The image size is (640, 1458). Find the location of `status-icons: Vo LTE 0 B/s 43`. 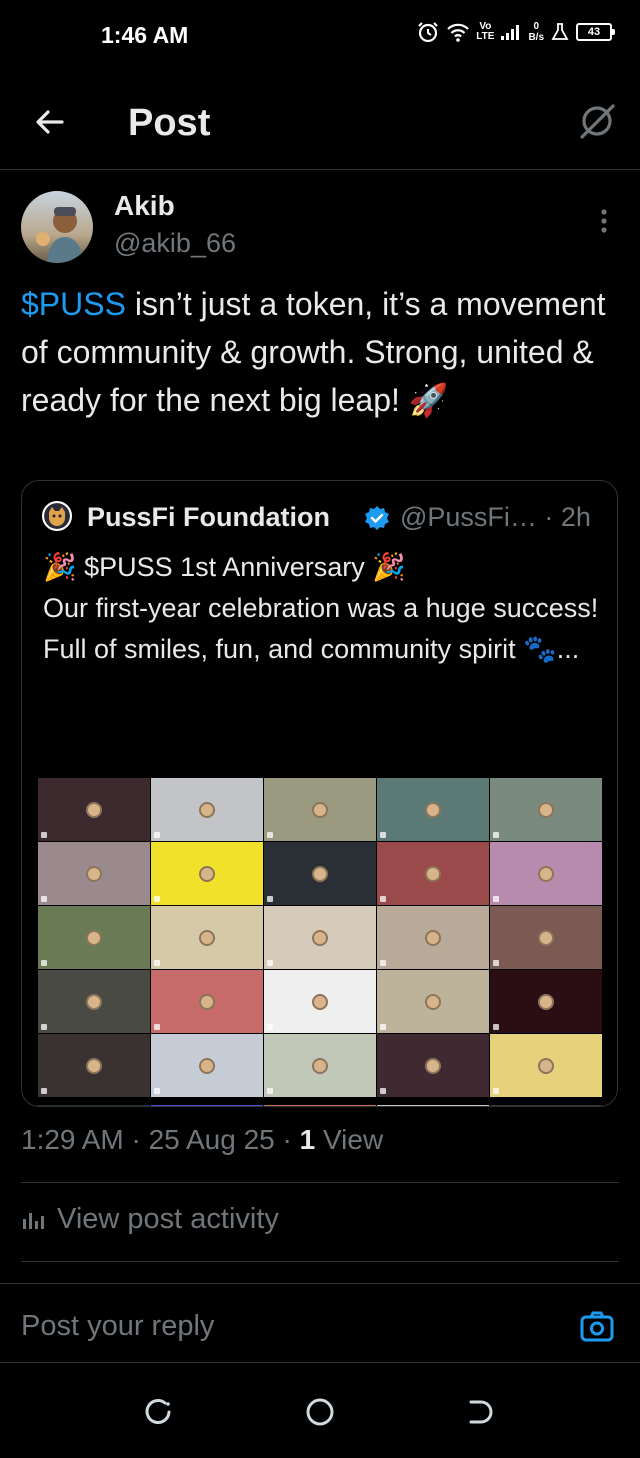

status-icons: Vo LTE 0 B/s 43 is located at coordinates (515, 32).